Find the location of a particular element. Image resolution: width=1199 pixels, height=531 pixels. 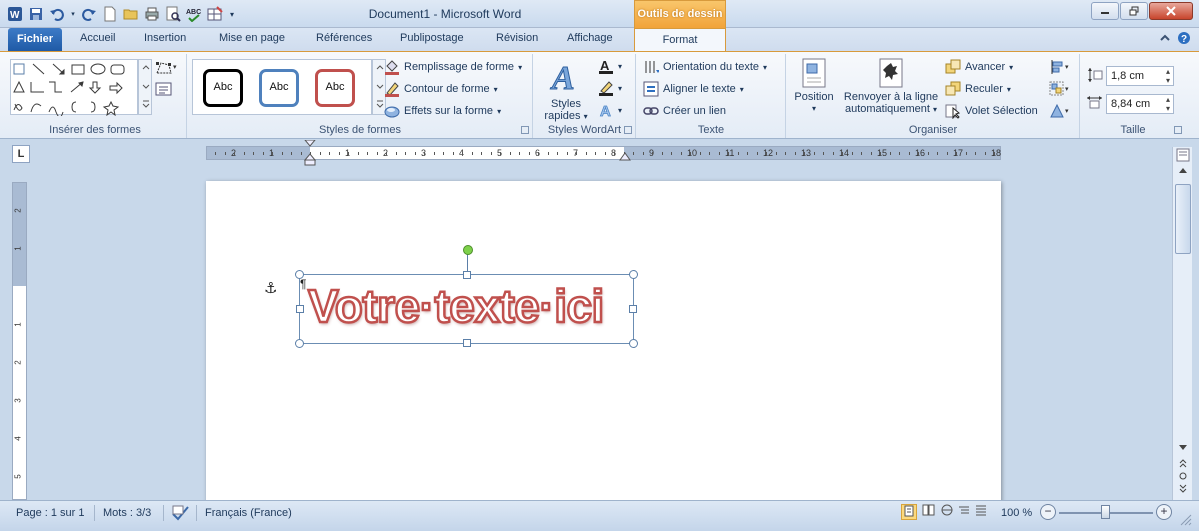

zoom-out-button: − is located at coordinates (1048, 512).